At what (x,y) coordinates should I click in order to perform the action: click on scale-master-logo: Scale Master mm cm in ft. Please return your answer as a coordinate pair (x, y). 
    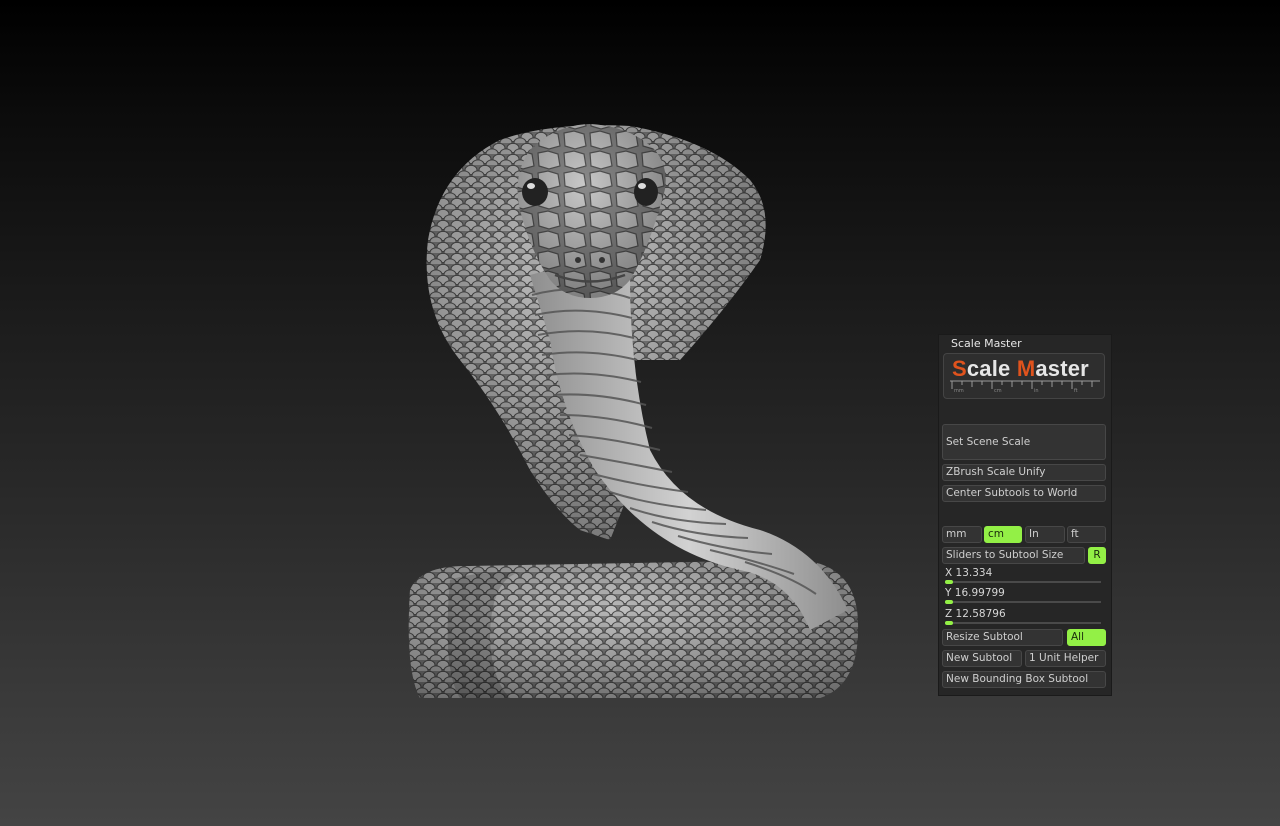
    Looking at the image, I should click on (1024, 376).